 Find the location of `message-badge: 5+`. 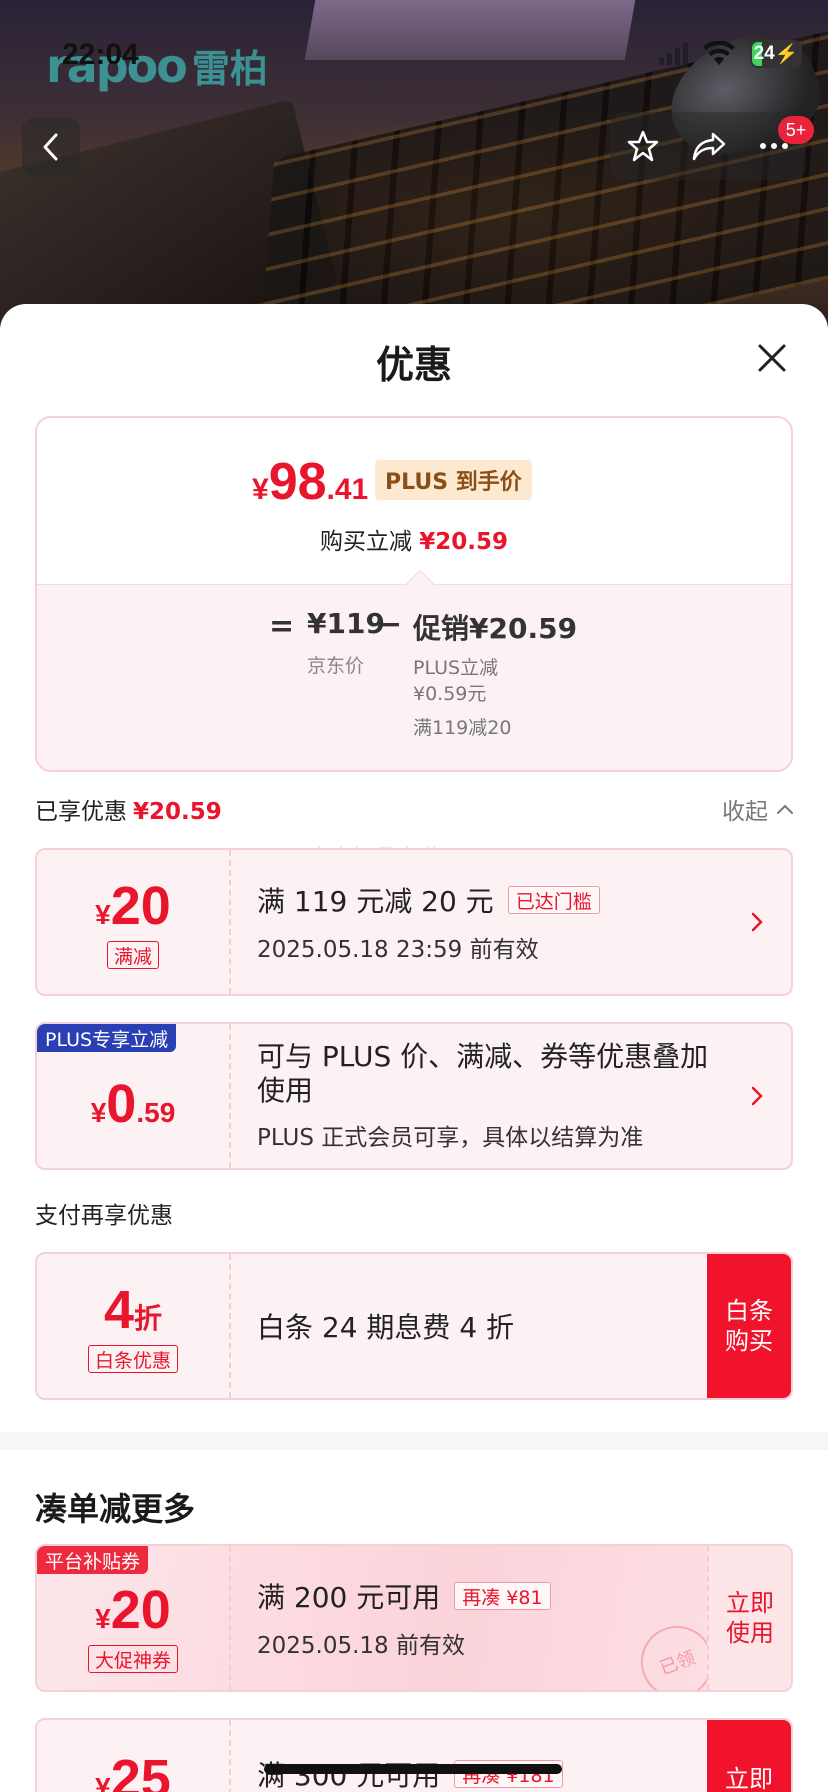

message-badge: 5+ is located at coordinates (796, 130).